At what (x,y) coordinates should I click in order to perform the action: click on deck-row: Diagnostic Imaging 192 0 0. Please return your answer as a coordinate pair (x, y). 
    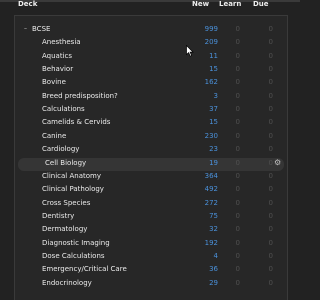
    Looking at the image, I should click on (151, 244).